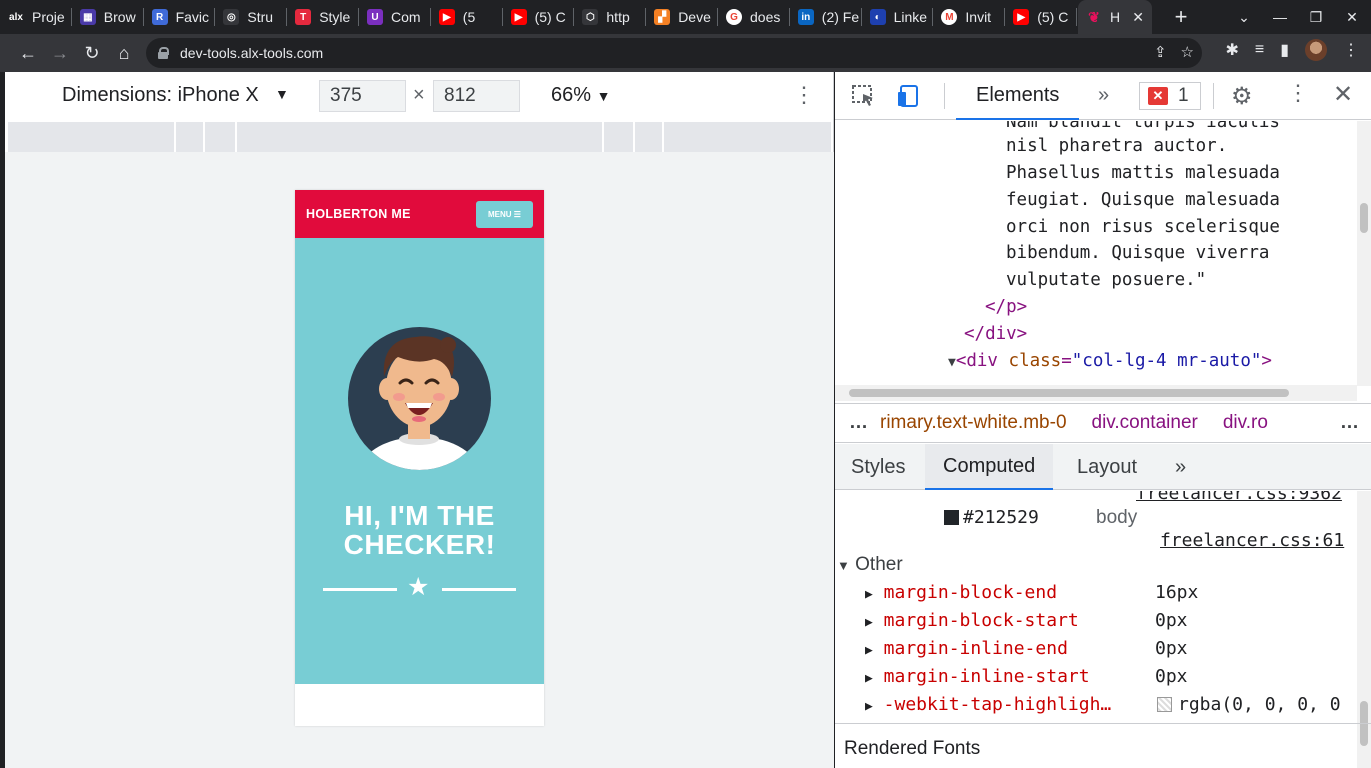 This screenshot has height=768, width=1371. What do you see at coordinates (1242, 96) in the screenshot?
I see `settings-gear-icon: ⚙` at bounding box center [1242, 96].